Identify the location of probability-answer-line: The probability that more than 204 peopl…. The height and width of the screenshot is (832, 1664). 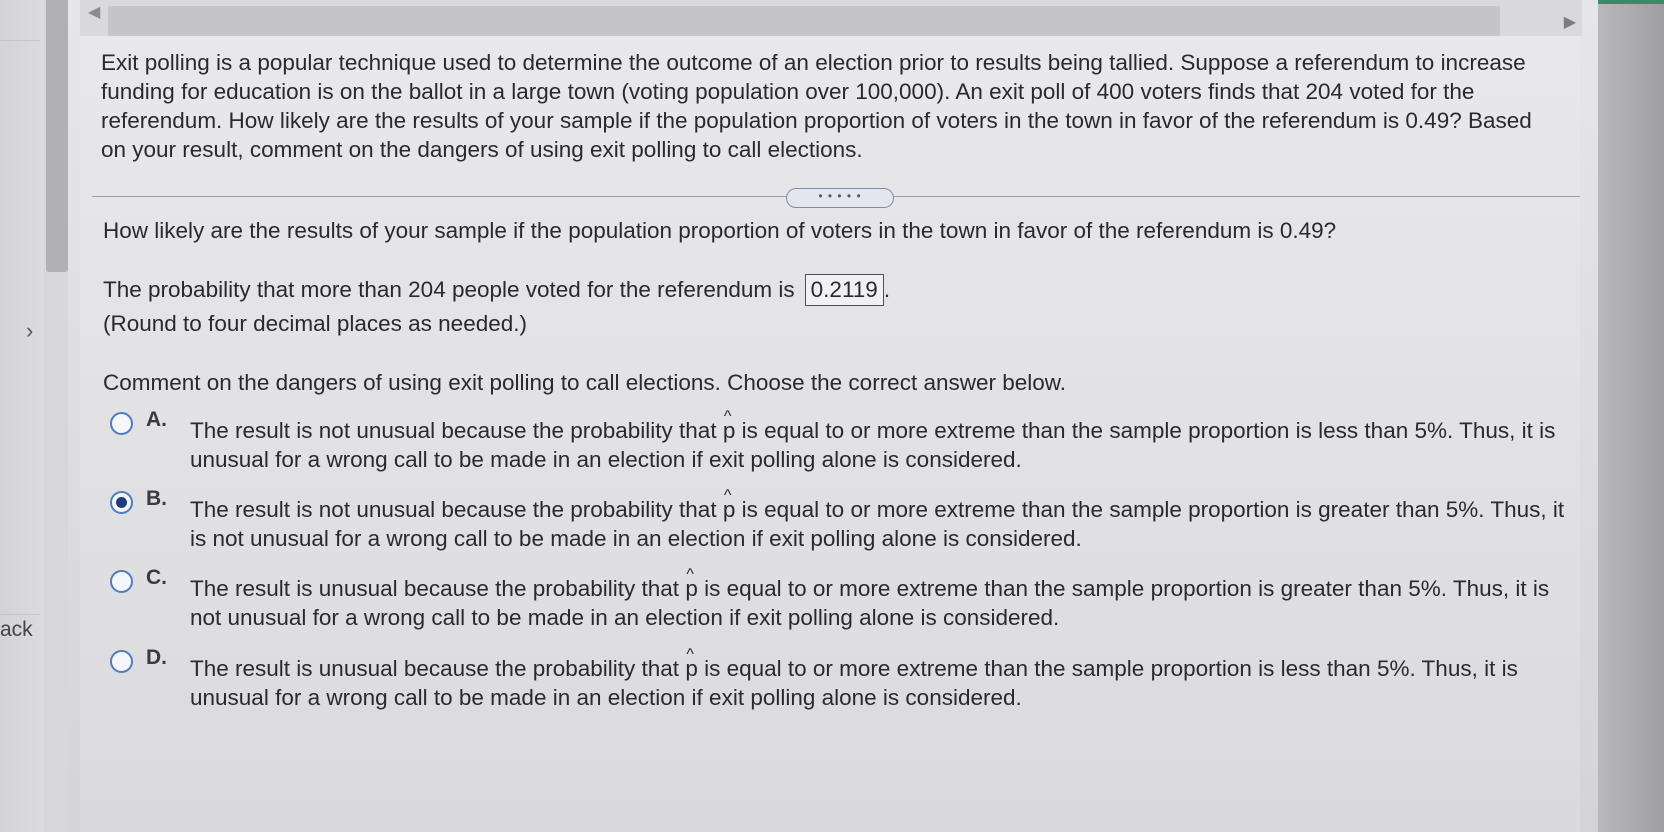
(496, 290).